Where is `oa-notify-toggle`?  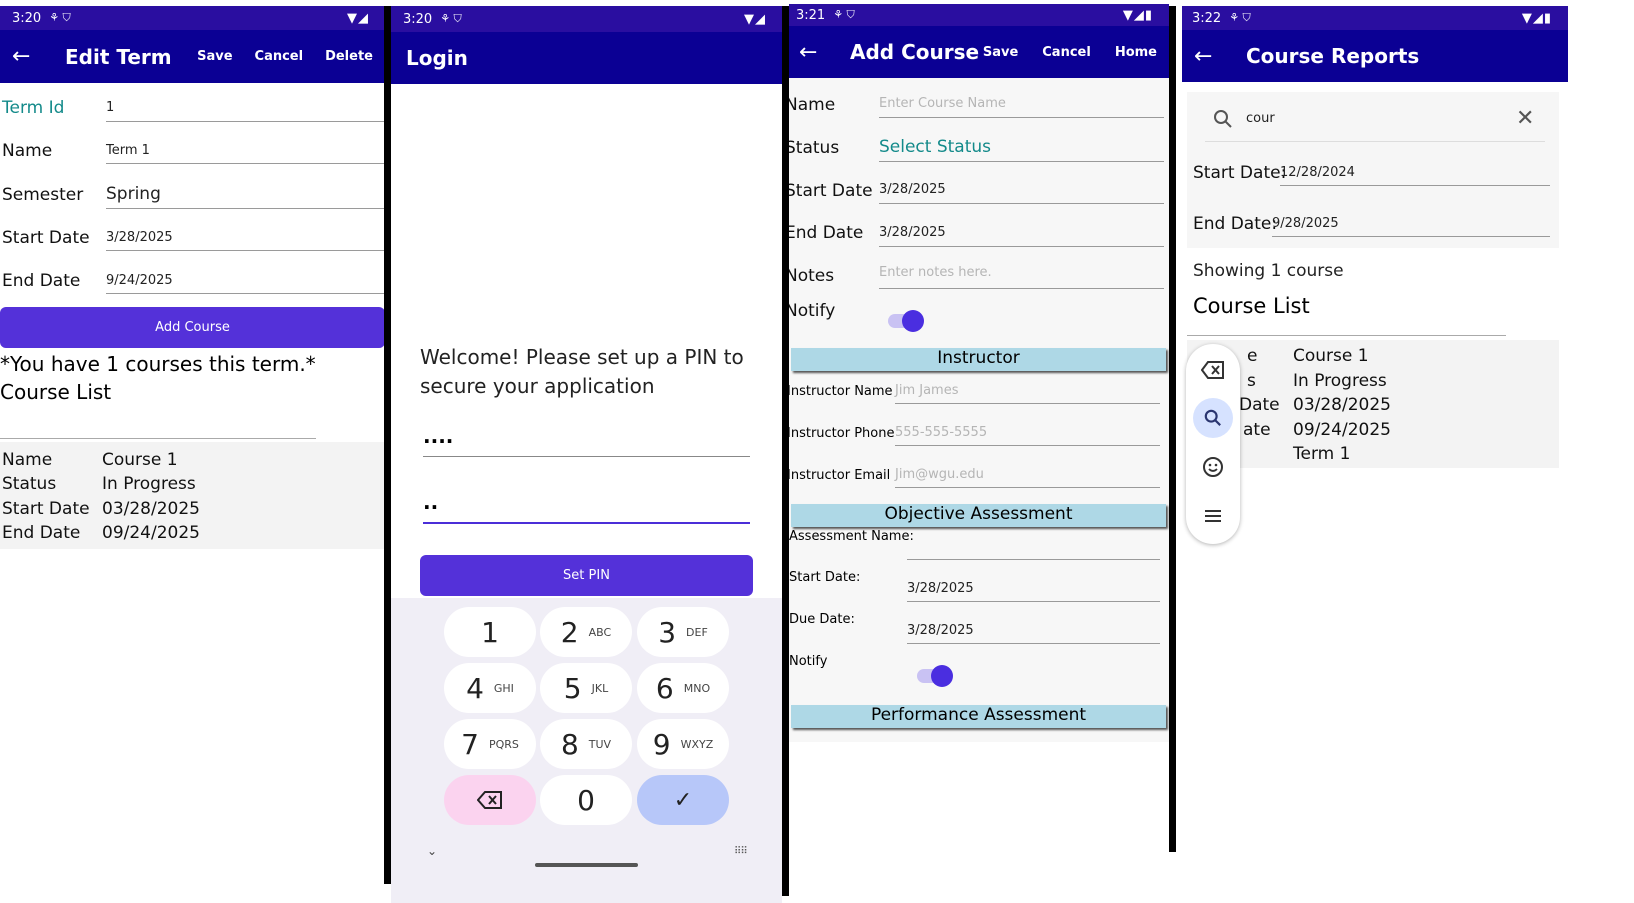
oa-notify-toggle is located at coordinates (935, 676).